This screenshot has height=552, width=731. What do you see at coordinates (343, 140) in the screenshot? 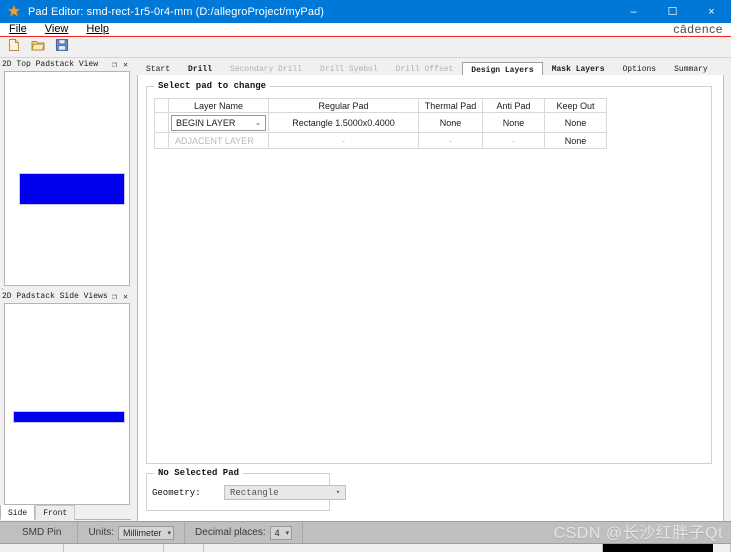
I see `cell-regular-pad-adjacent: -` at bounding box center [343, 140].